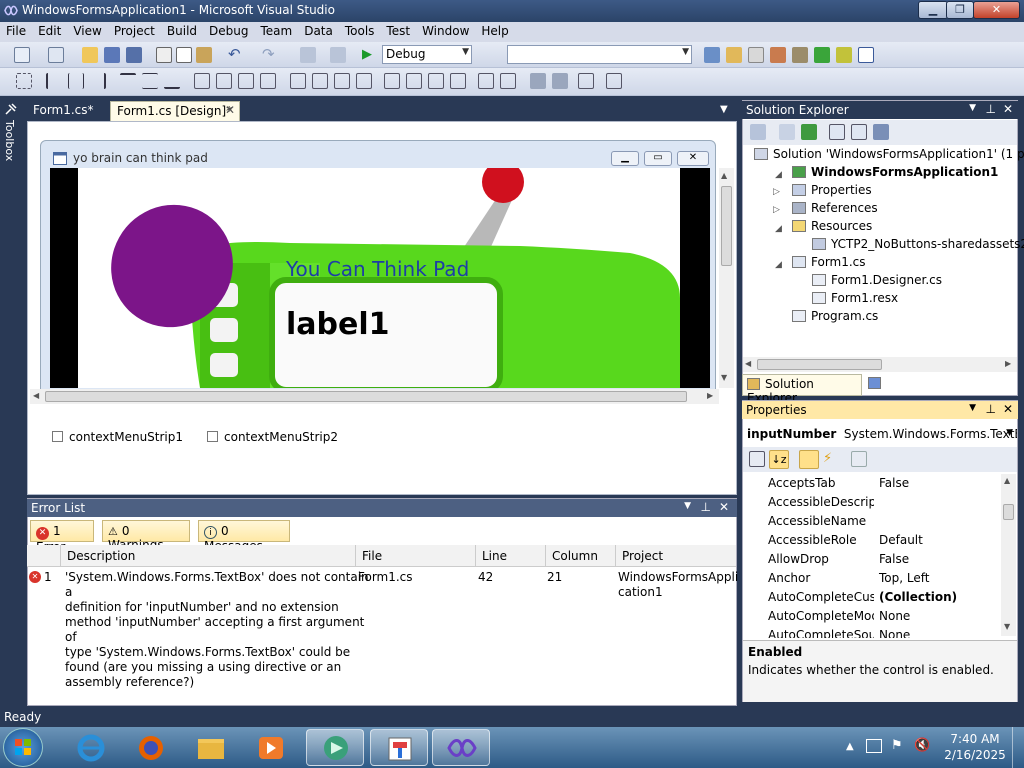 Image resolution: width=1024 pixels, height=768 pixels. Describe the element at coordinates (164, 55) in the screenshot. I see `cut-icon` at that location.